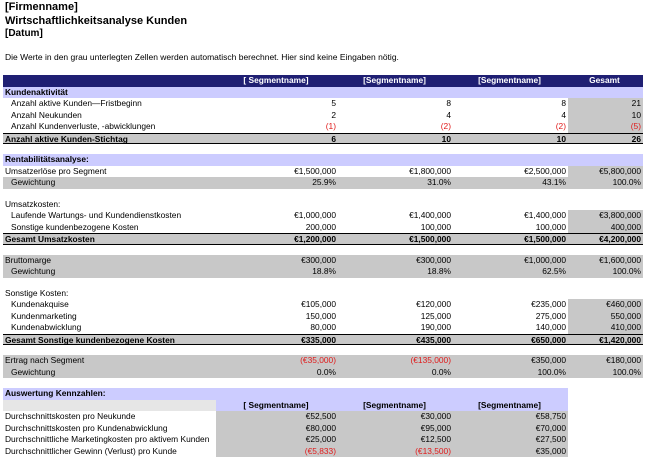 Image resolution: width=645 pixels, height=470 pixels. Describe the element at coordinates (24, 33) in the screenshot. I see `report-date: [Datum]` at that location.